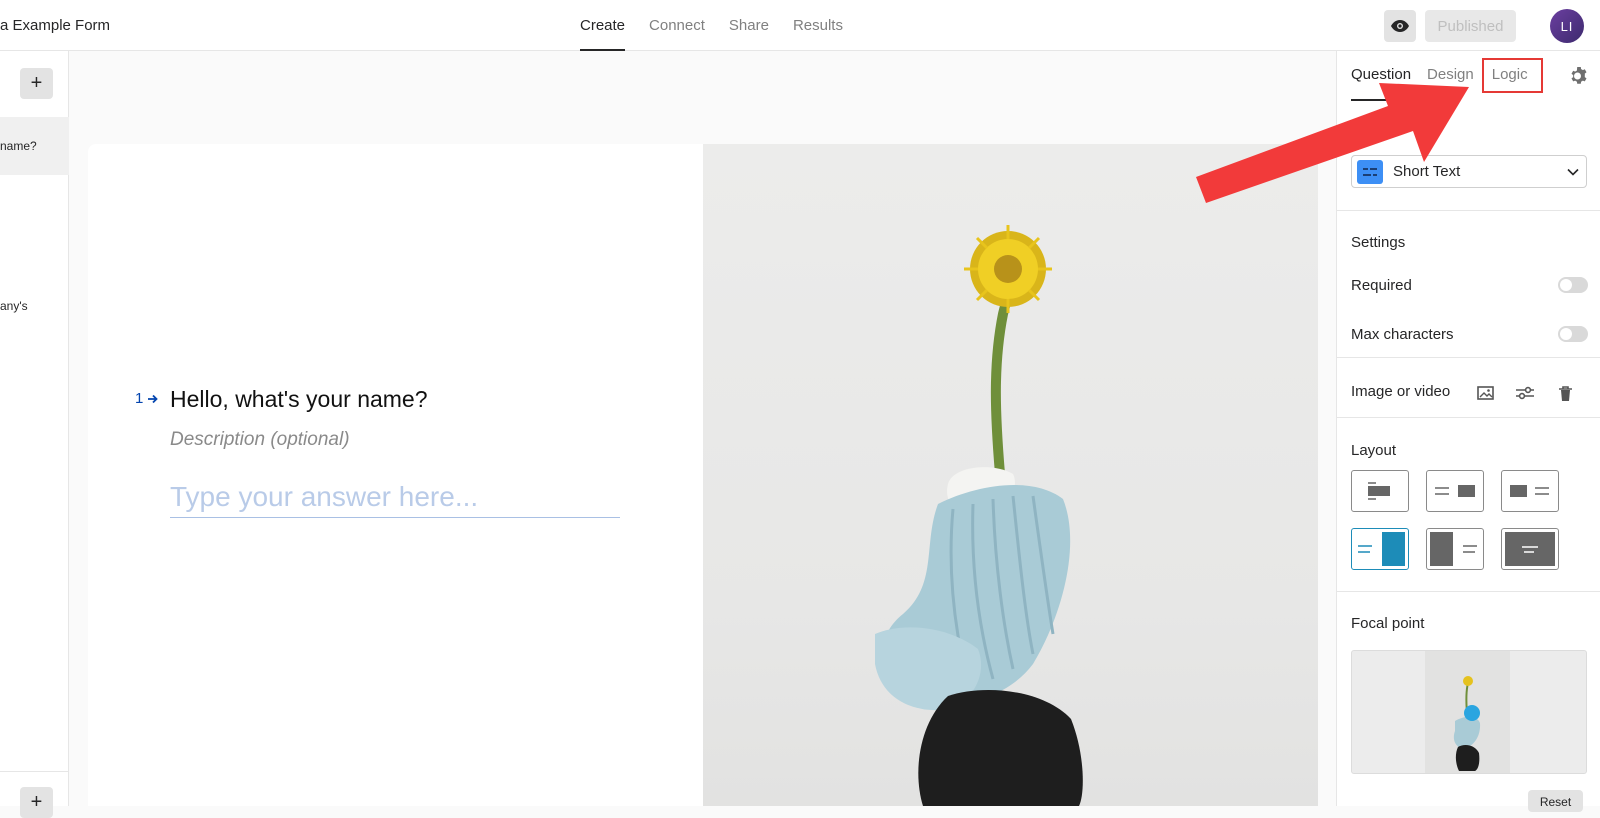 The height and width of the screenshot is (818, 1600). Describe the element at coordinates (34, 146) in the screenshot. I see `question-list-item: name?` at that location.